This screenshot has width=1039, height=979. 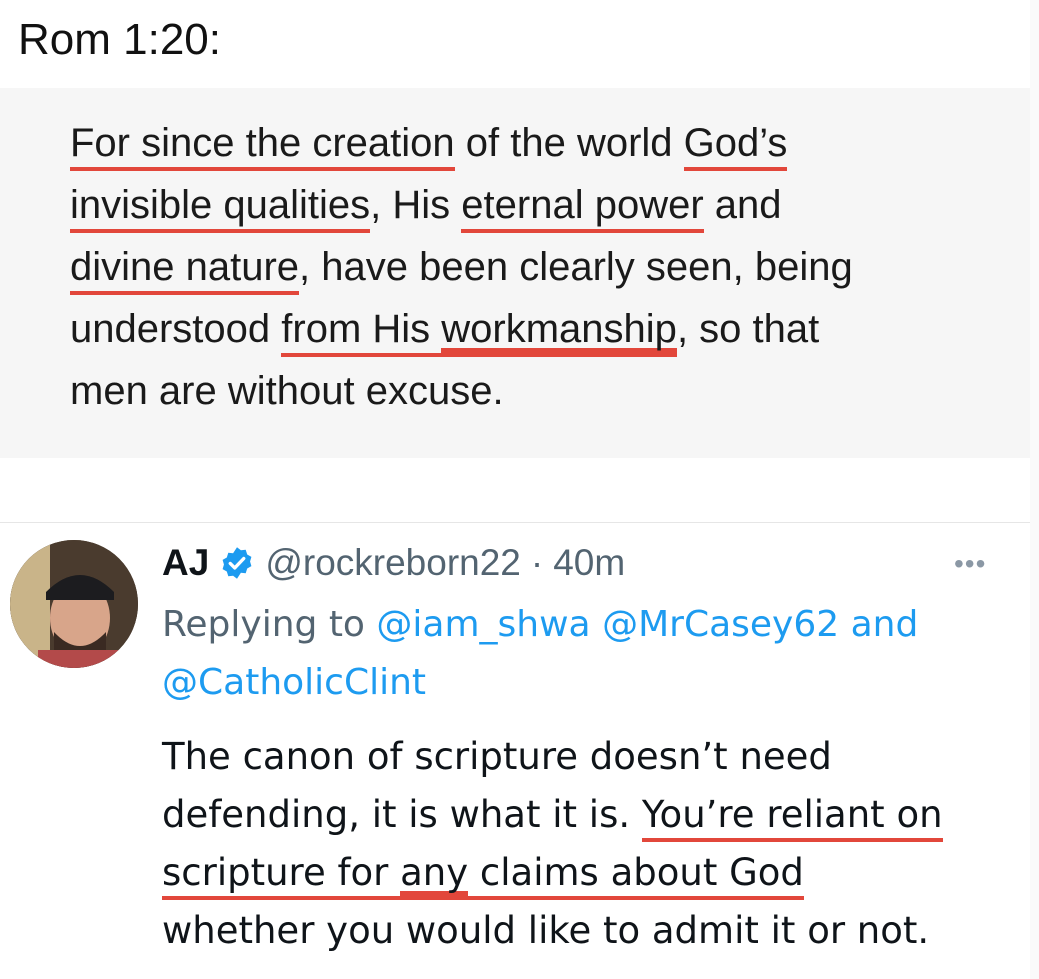 I want to click on tweet-header: AJ @rockreborn22 · 40m, so click(x=393, y=563).